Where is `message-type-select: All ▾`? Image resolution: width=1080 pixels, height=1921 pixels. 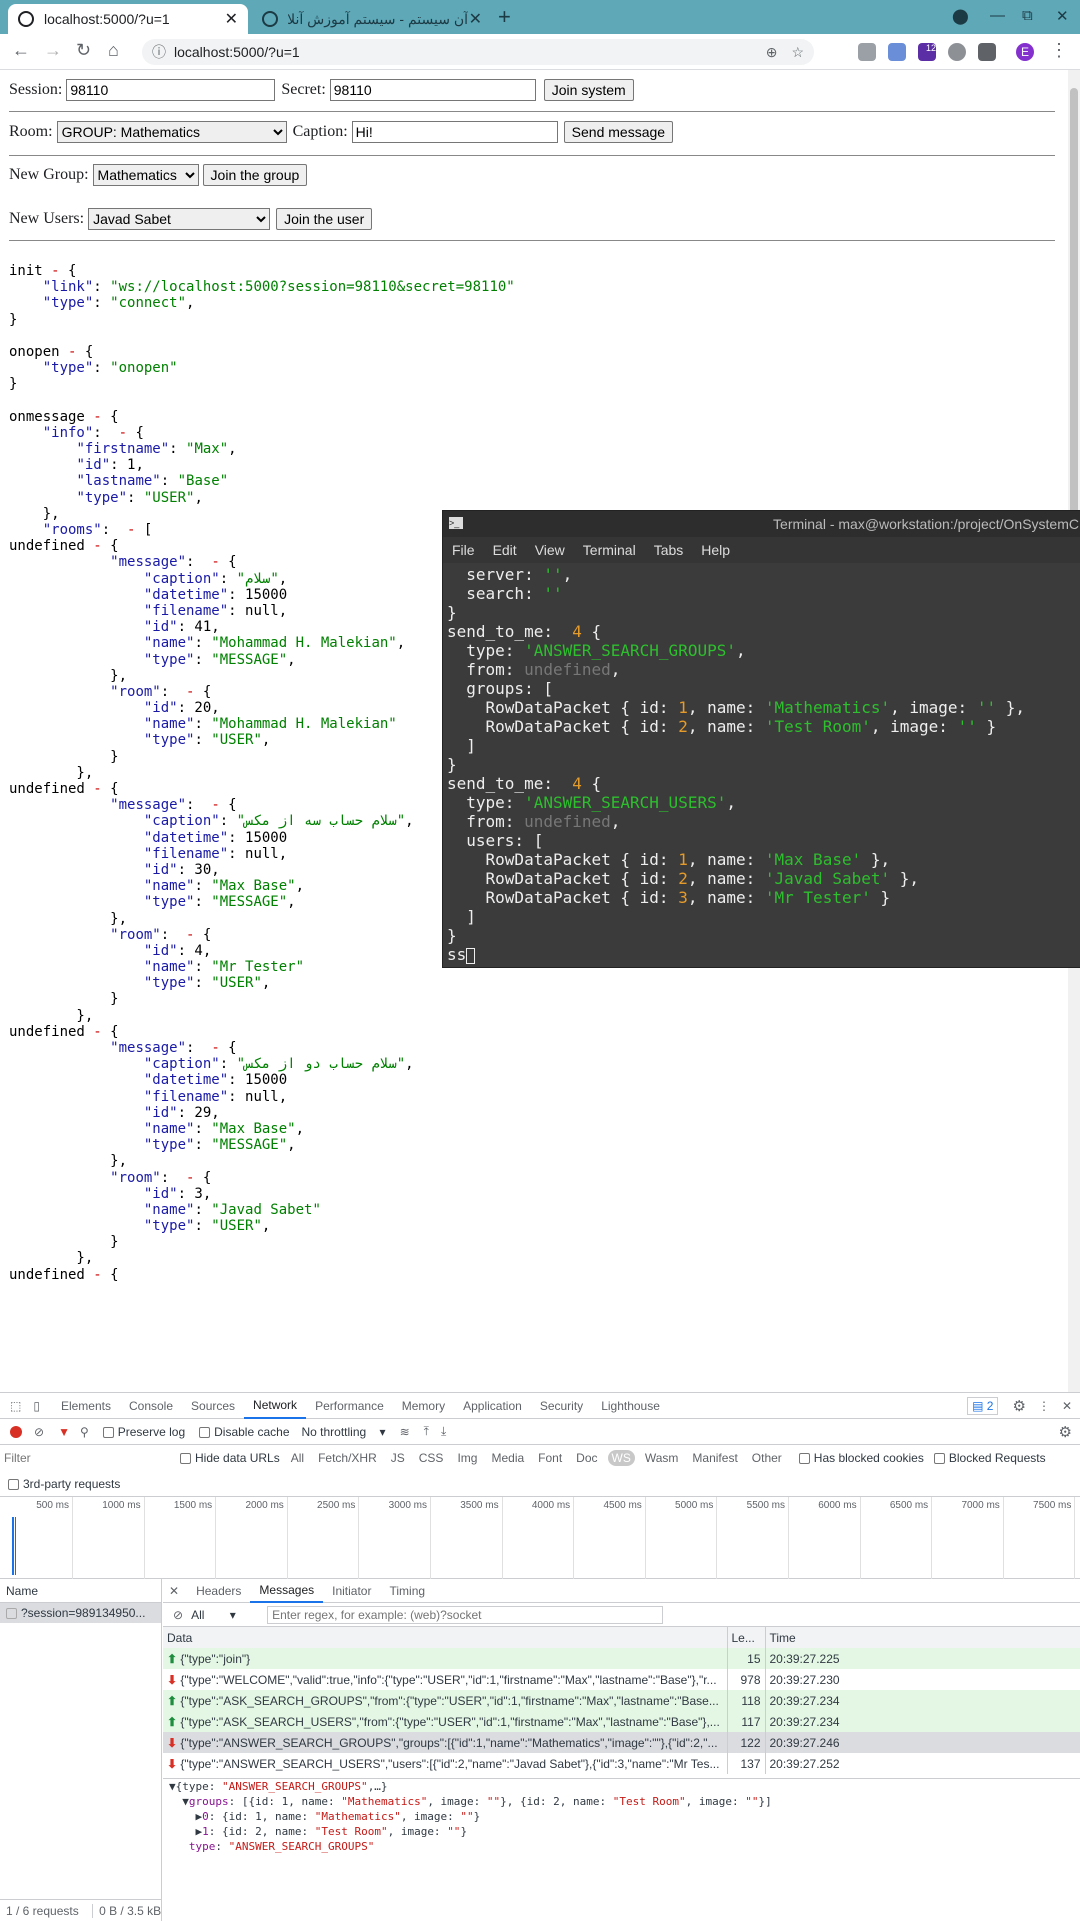 message-type-select: All ▾ is located at coordinates (221, 1615).